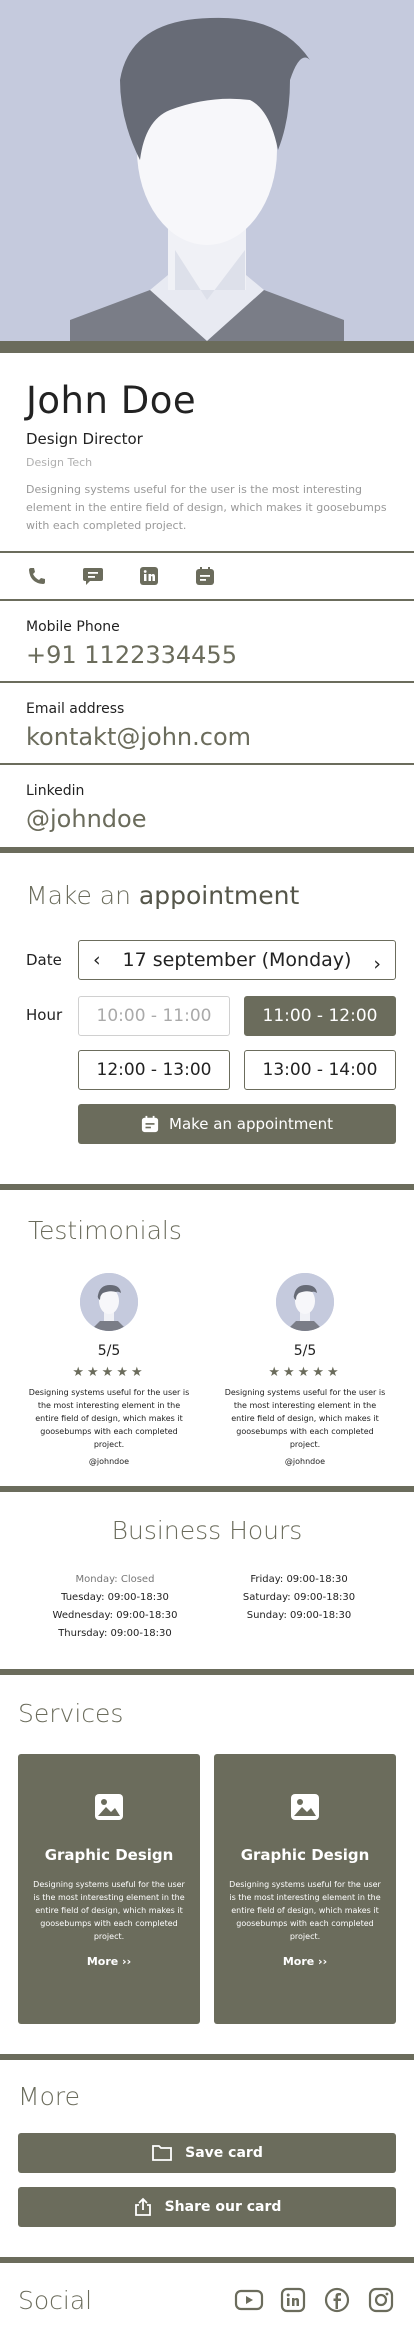 This screenshot has width=414, height=2337. What do you see at coordinates (249, 2300) in the screenshot?
I see `youtube-icon` at bounding box center [249, 2300].